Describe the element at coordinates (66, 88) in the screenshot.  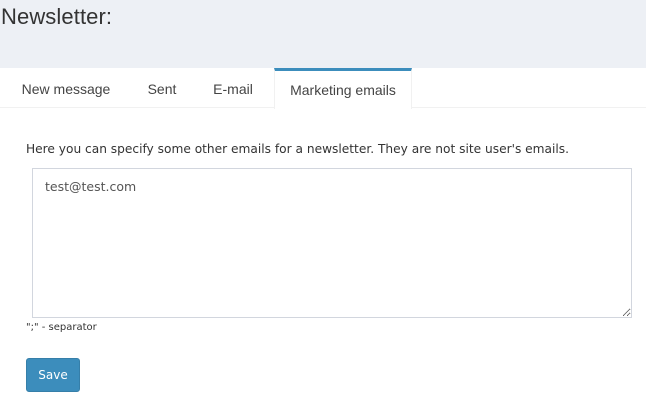
I see `tab-new-message: New message` at that location.